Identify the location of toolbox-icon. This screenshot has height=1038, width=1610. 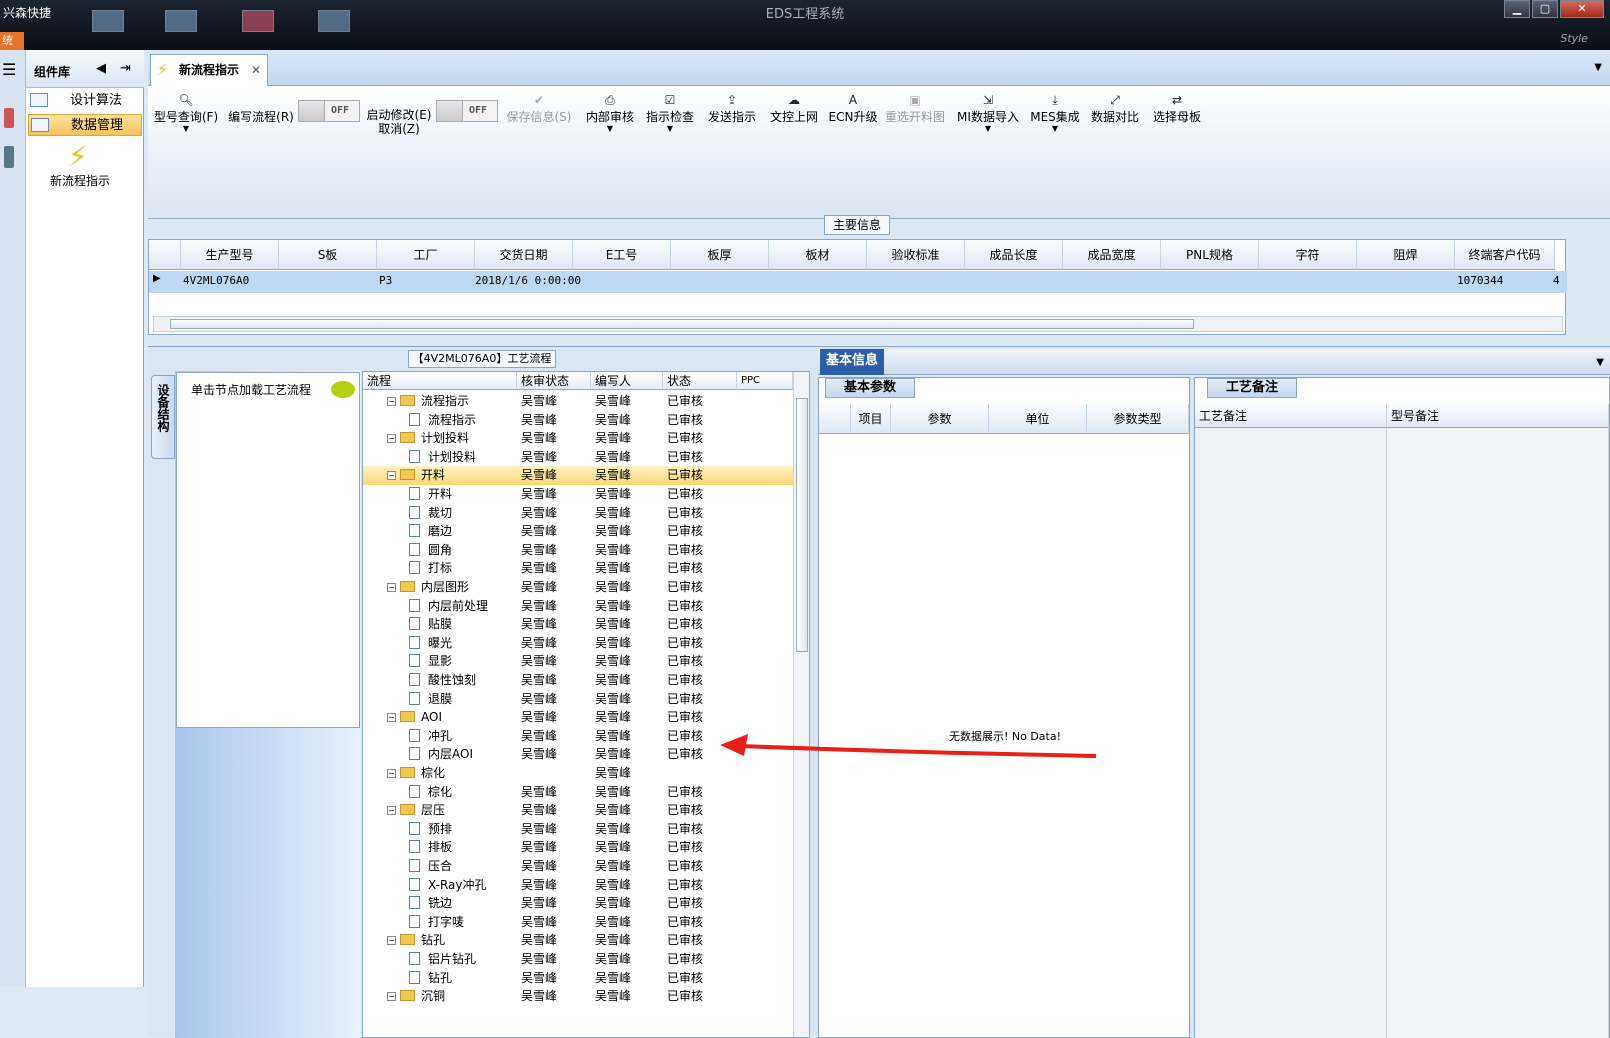
(9, 118).